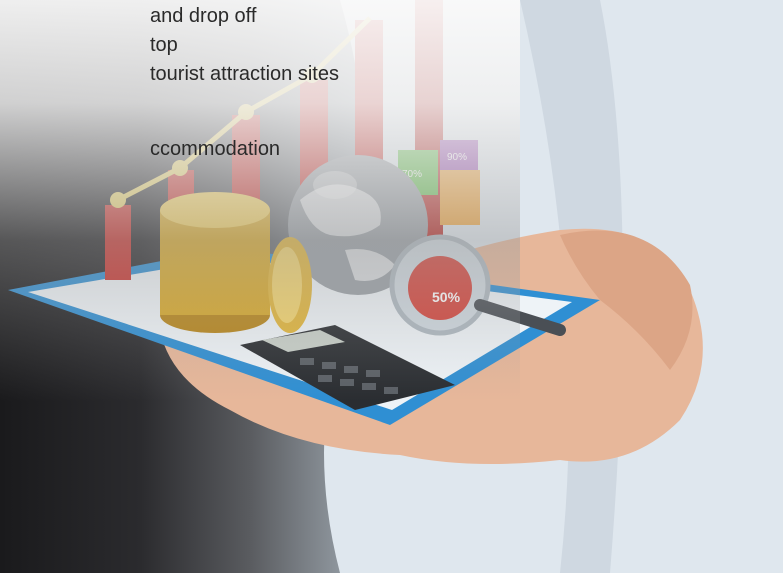 This screenshot has width=783, height=573. Describe the element at coordinates (244, 74) in the screenshot. I see `overlay-line: tourist attraction sites` at that location.